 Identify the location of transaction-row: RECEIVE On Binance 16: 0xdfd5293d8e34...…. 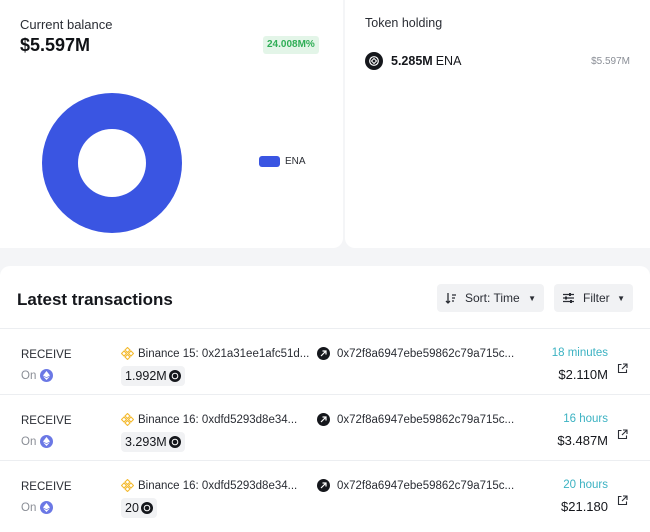
(325, 501).